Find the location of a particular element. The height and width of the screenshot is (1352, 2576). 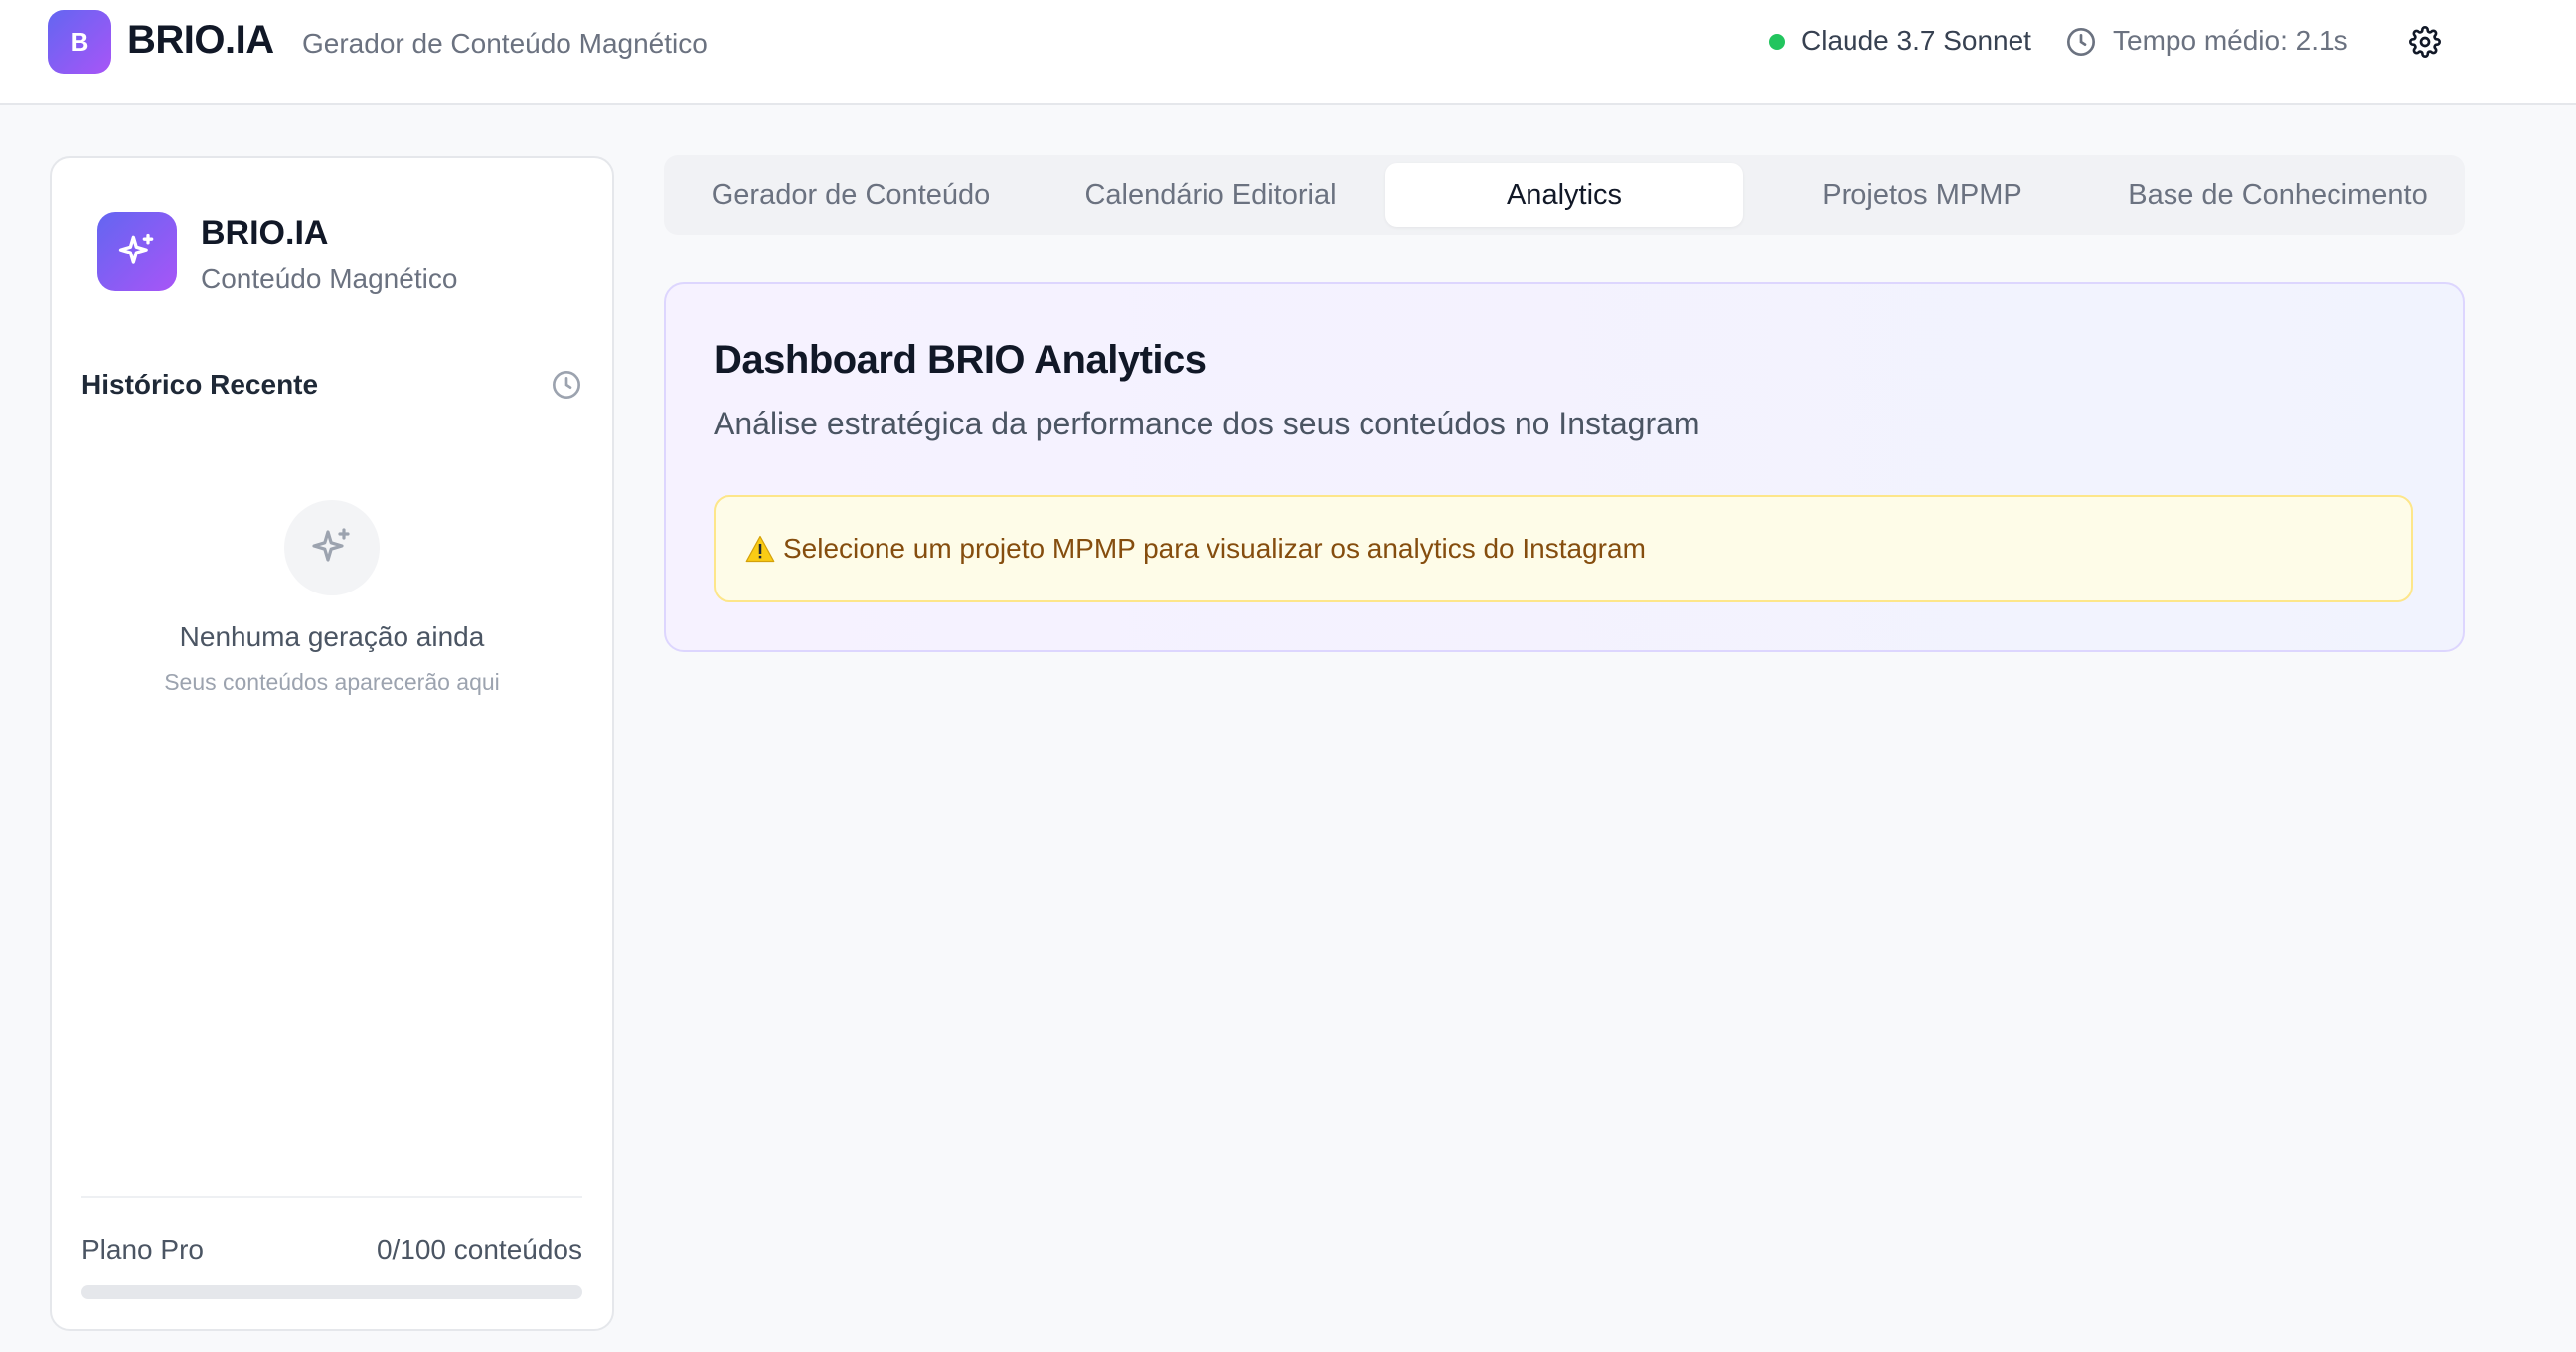

tab-gerador-de-conteudo: Gerador de Conteúdo is located at coordinates (851, 195).